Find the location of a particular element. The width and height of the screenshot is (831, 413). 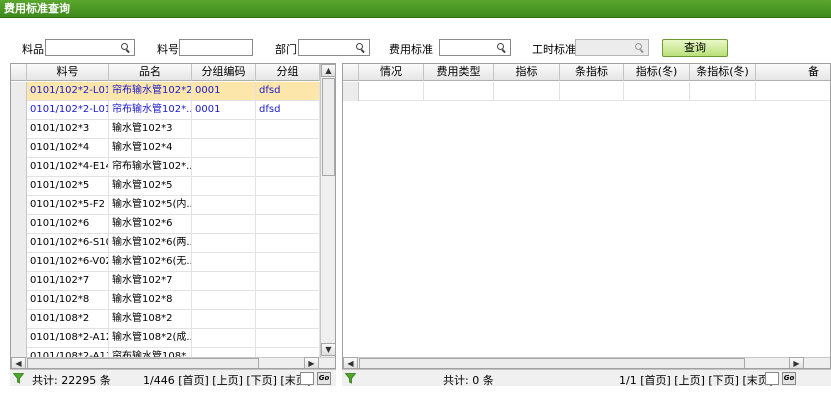

fee-grid-hscroll: ◀ ▶ is located at coordinates (586, 362).